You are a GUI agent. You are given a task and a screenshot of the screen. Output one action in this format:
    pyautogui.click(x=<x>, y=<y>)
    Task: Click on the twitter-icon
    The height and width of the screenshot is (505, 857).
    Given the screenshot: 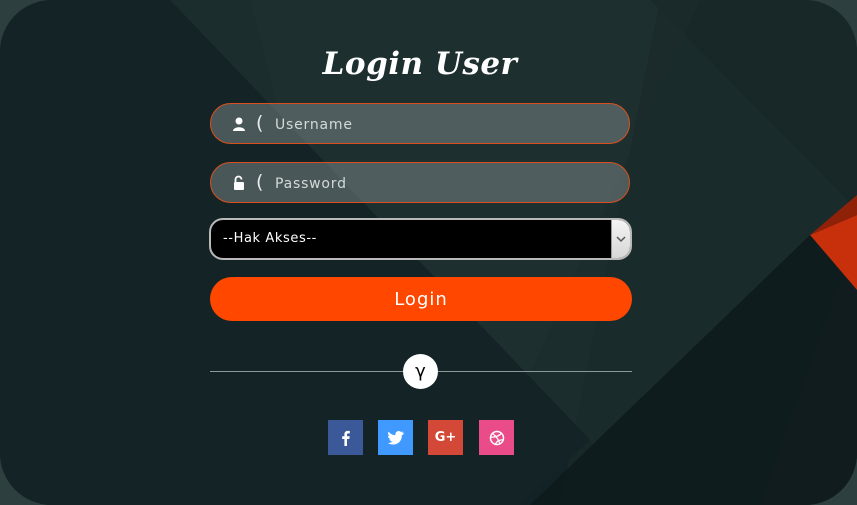 What is the action you would take?
    pyautogui.click(x=395, y=437)
    